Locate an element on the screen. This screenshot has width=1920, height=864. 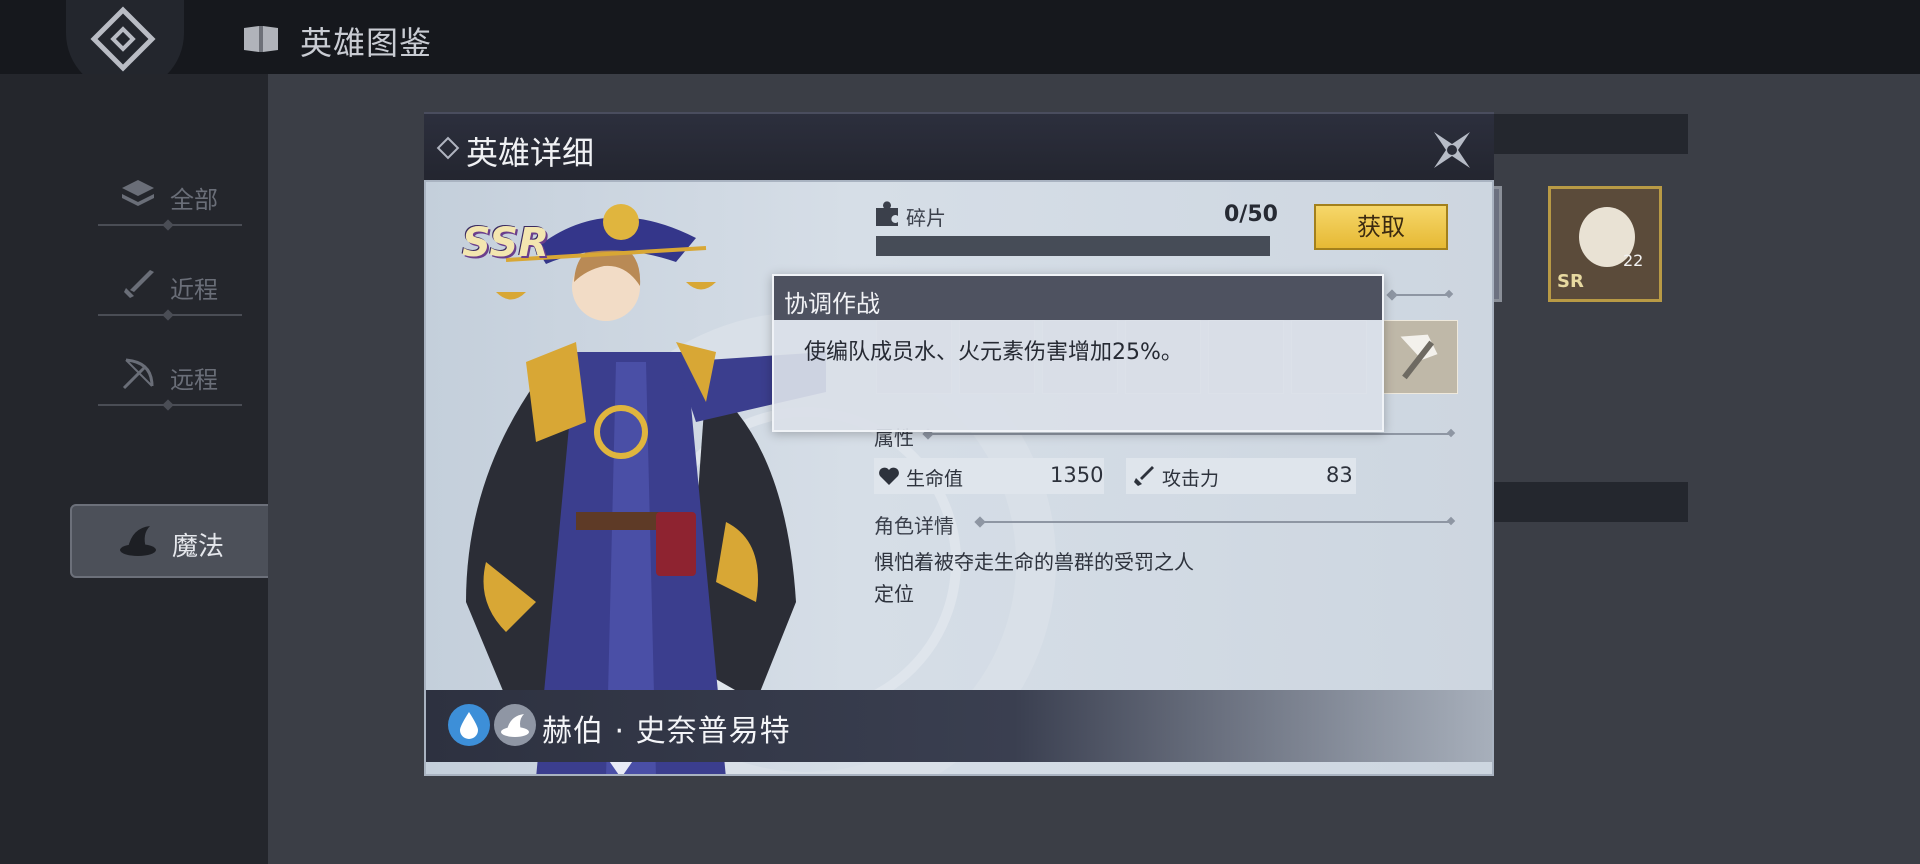
sidebar-label: 魔法 is located at coordinates (198, 547).